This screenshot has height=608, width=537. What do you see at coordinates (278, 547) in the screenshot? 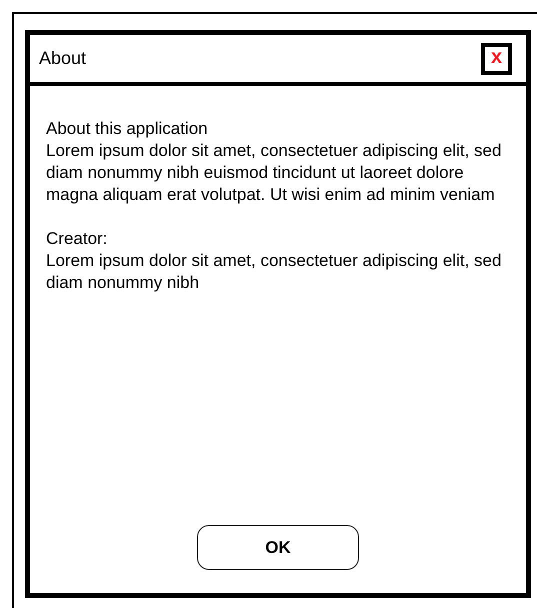
I see `ok-button: OK` at bounding box center [278, 547].